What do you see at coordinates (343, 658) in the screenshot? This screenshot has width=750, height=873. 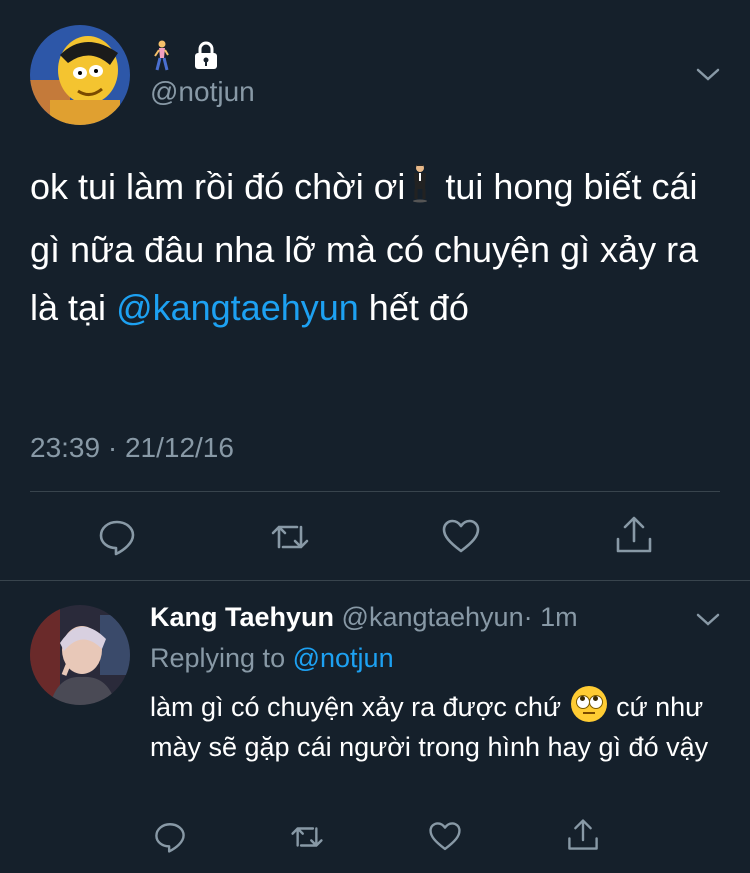 I see `replying-to-link: @notjun` at bounding box center [343, 658].